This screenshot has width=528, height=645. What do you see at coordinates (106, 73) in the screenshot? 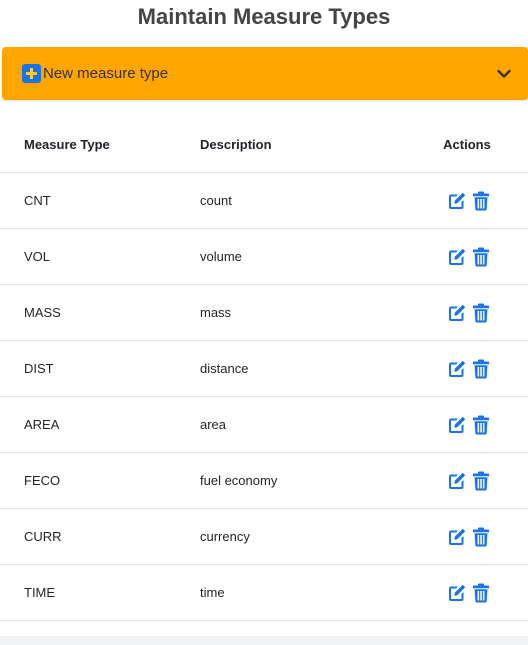
I see `new-measure-type-label: New measure type` at bounding box center [106, 73].